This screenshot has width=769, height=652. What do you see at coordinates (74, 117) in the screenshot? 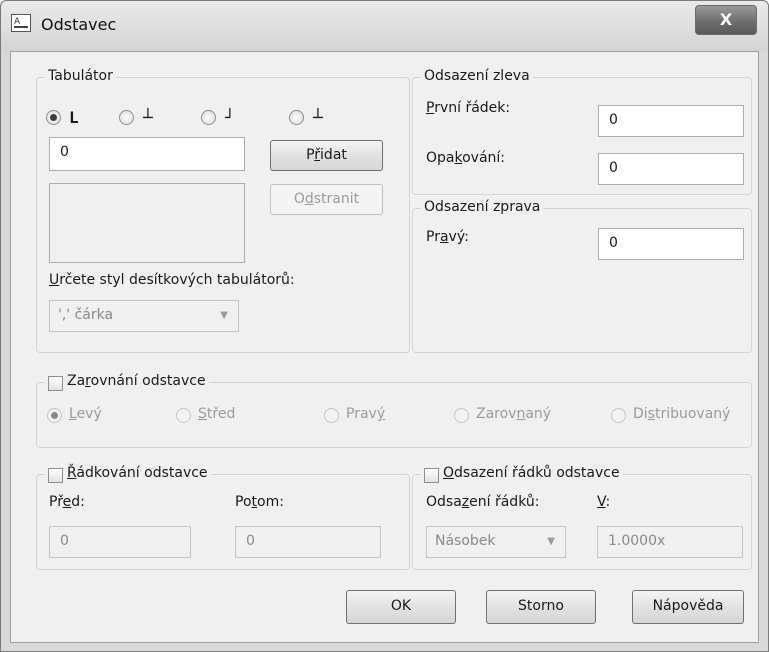
I see `tab-left-glyph: L` at bounding box center [74, 117].